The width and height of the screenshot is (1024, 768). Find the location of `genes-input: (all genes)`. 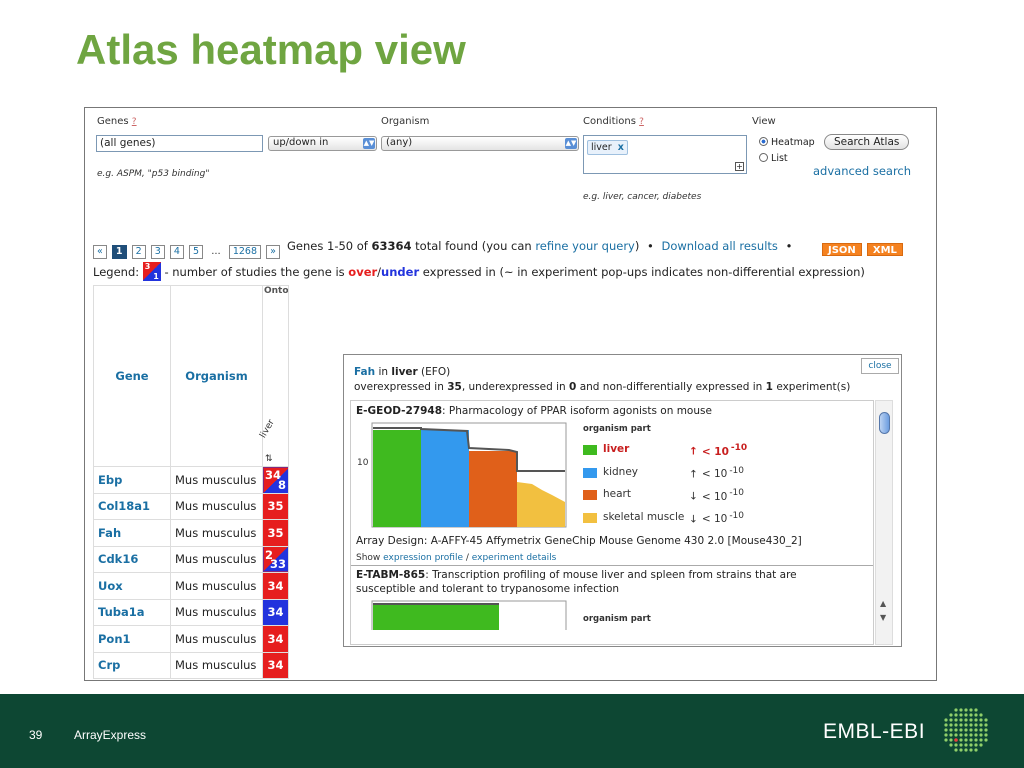

genes-input: (all genes) is located at coordinates (179, 143).